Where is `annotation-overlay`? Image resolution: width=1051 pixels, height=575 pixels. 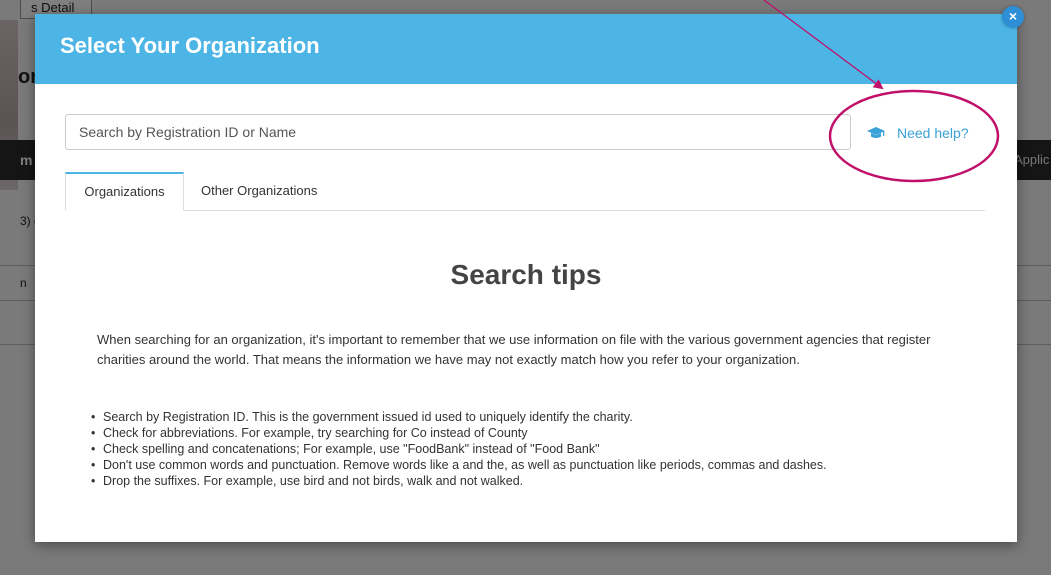
annotation-overlay is located at coordinates (881, 91).